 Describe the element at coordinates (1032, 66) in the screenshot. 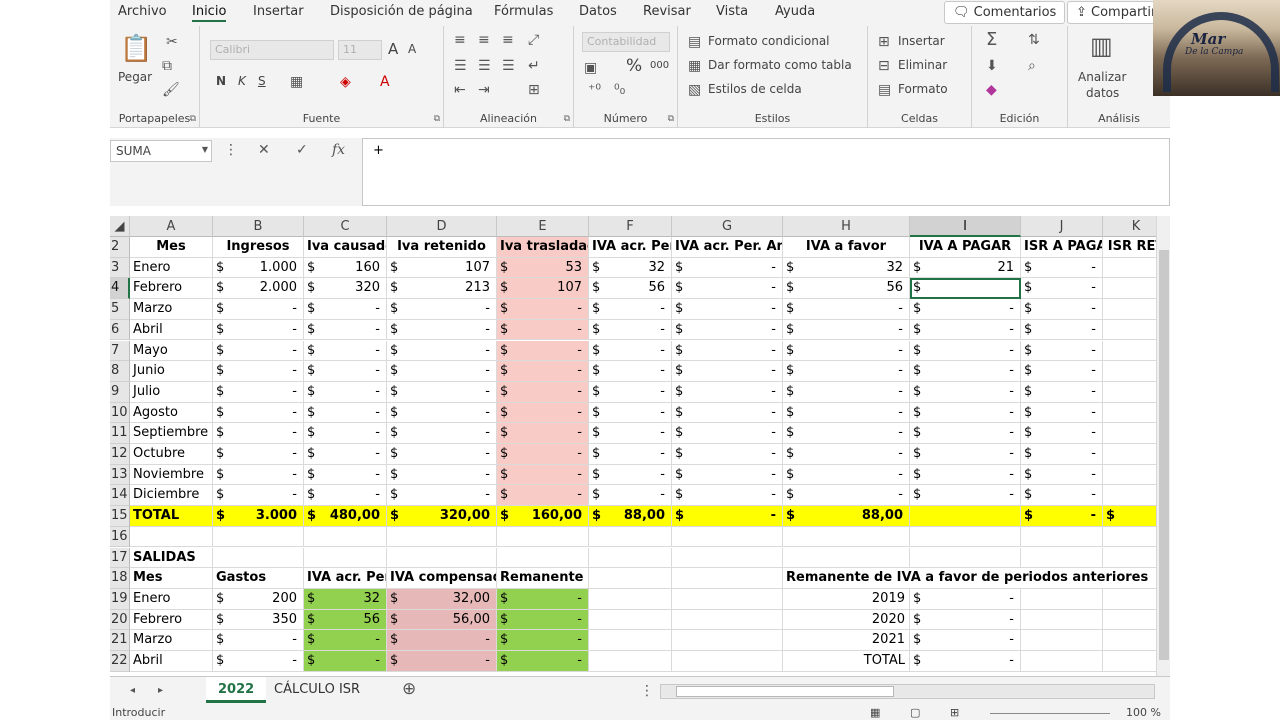

I see `find-icon: ⌕` at that location.